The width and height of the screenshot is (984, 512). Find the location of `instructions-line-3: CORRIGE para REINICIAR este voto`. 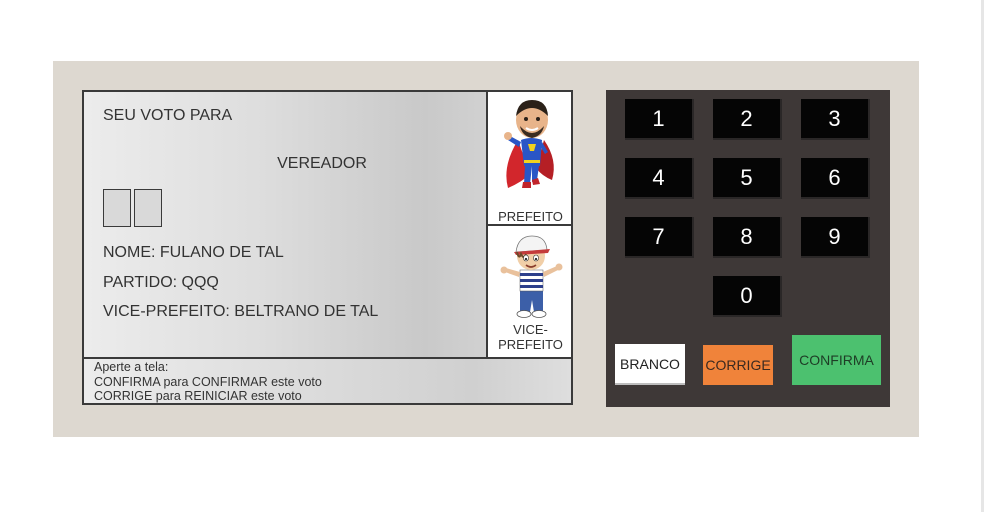

instructions-line-3: CORRIGE para REINICIAR este voto is located at coordinates (198, 396).